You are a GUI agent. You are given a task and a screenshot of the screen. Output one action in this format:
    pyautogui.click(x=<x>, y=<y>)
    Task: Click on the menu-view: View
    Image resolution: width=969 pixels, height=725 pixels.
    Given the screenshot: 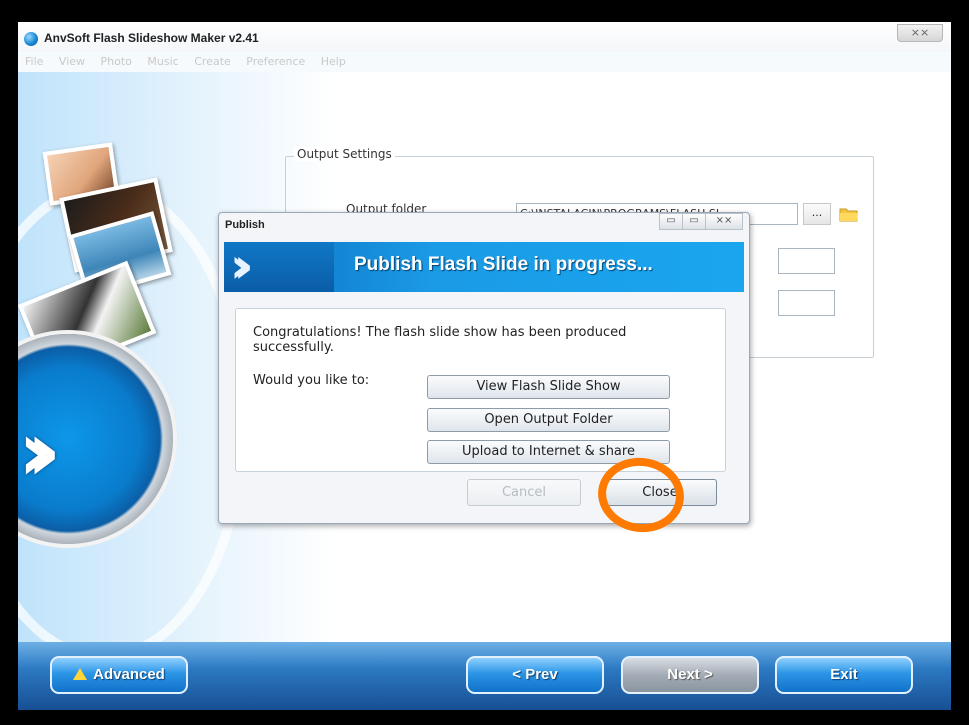 What is the action you would take?
    pyautogui.click(x=72, y=62)
    